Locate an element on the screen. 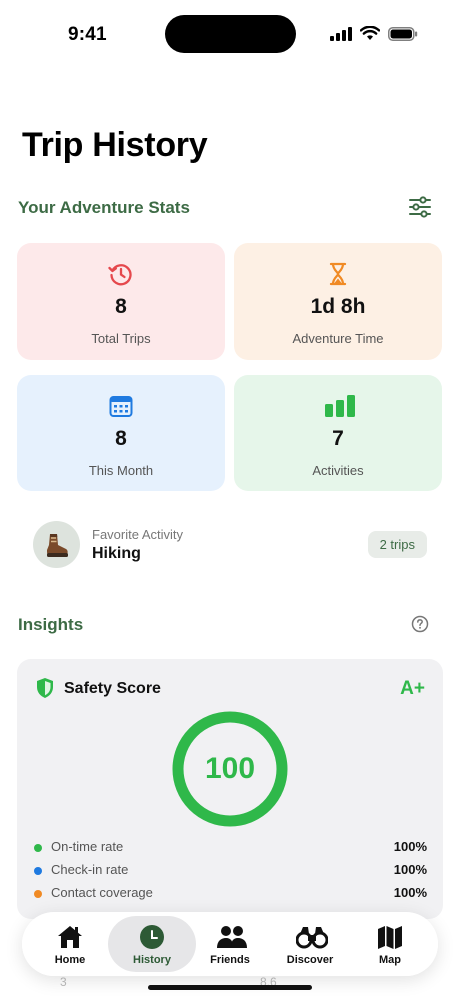 The width and height of the screenshot is (460, 999). tab-home: Home is located at coordinates (70, 944).